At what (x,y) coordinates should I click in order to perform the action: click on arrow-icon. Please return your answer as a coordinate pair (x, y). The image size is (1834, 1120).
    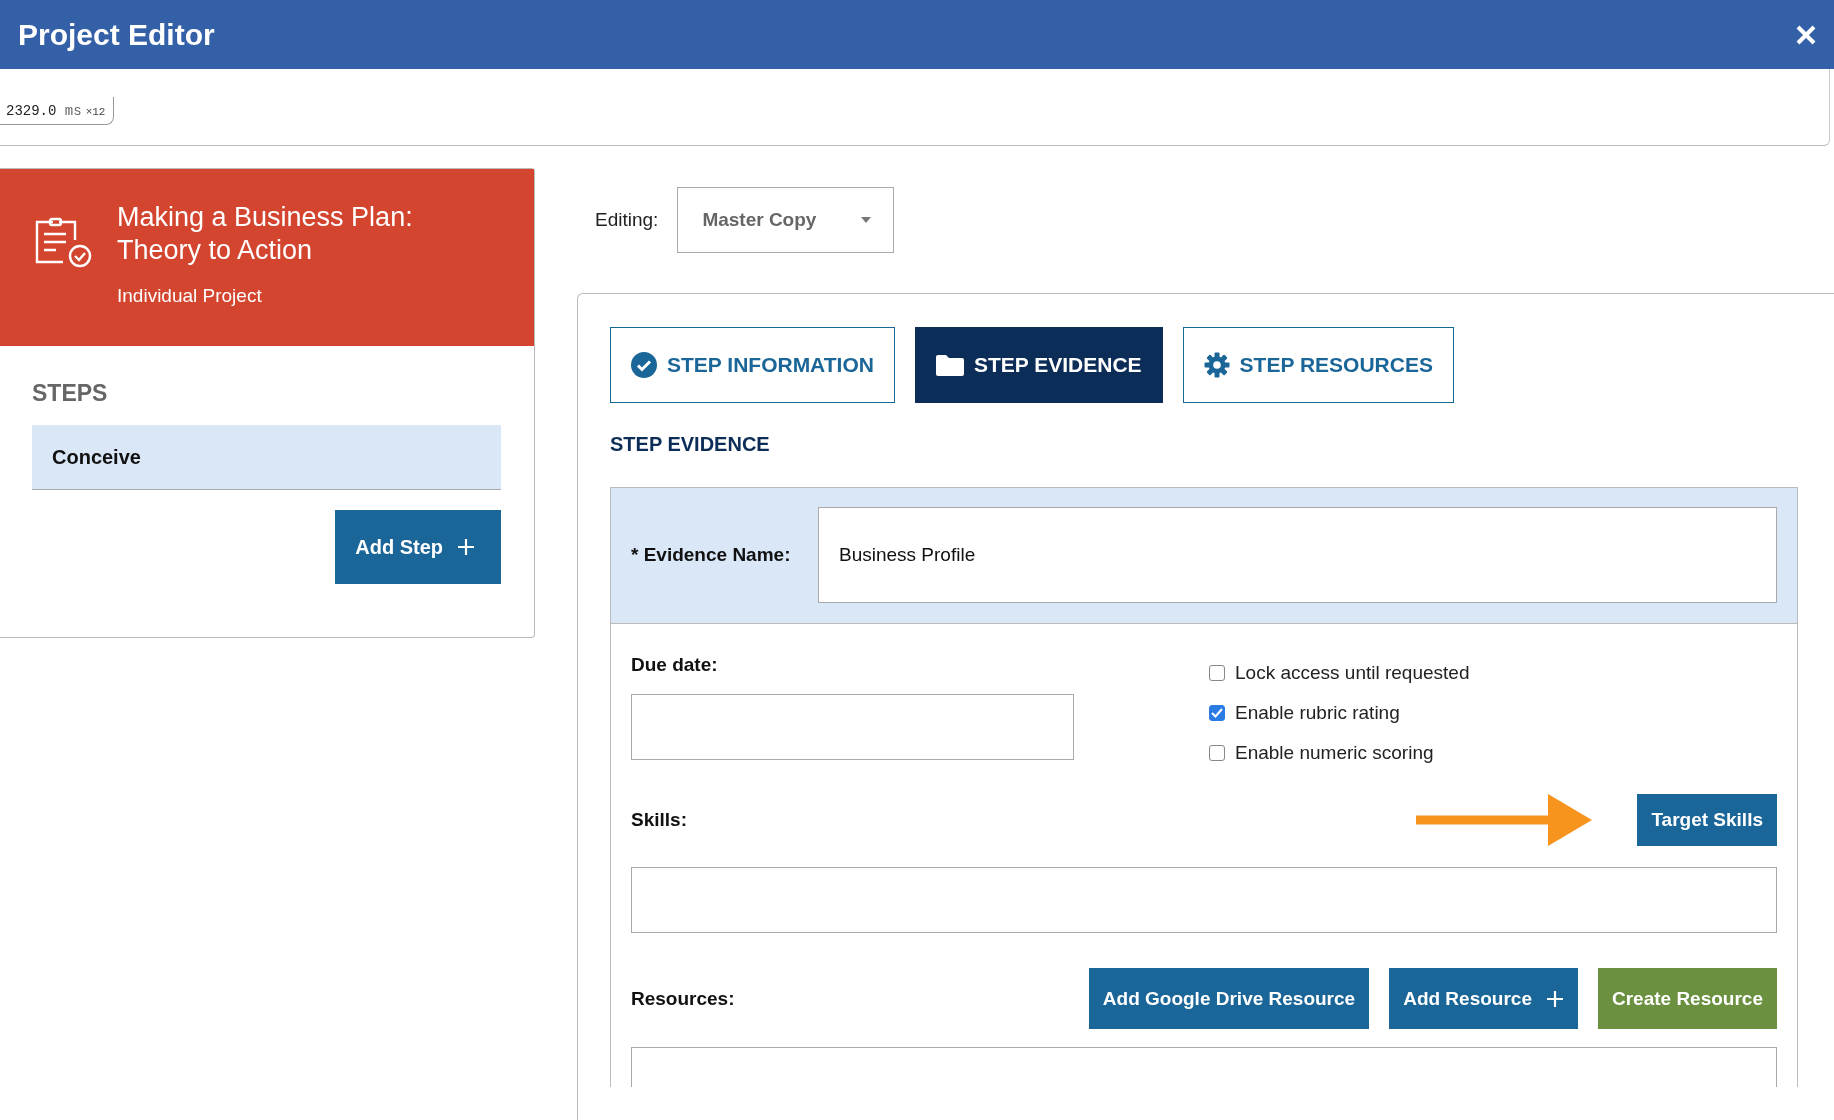
    Looking at the image, I should click on (1504, 820).